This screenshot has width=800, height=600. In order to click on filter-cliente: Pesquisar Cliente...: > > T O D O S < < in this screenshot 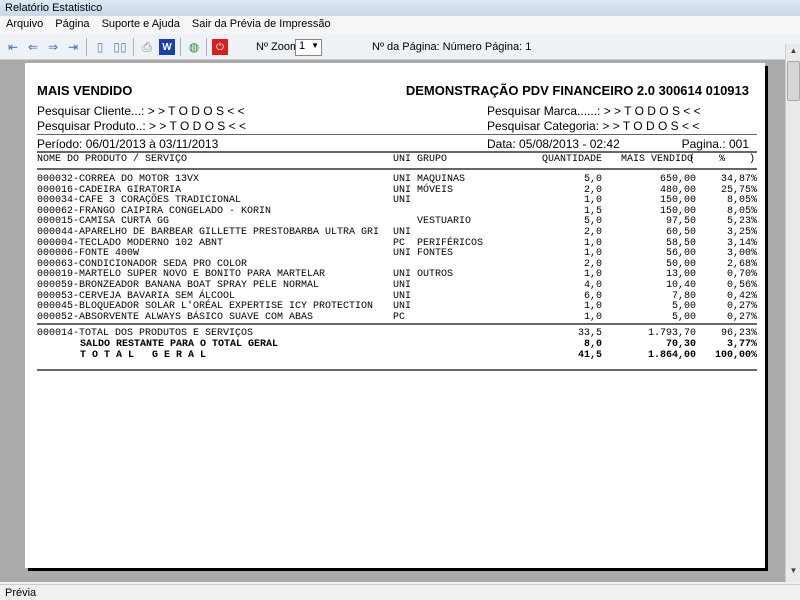, I will do `click(141, 111)`.